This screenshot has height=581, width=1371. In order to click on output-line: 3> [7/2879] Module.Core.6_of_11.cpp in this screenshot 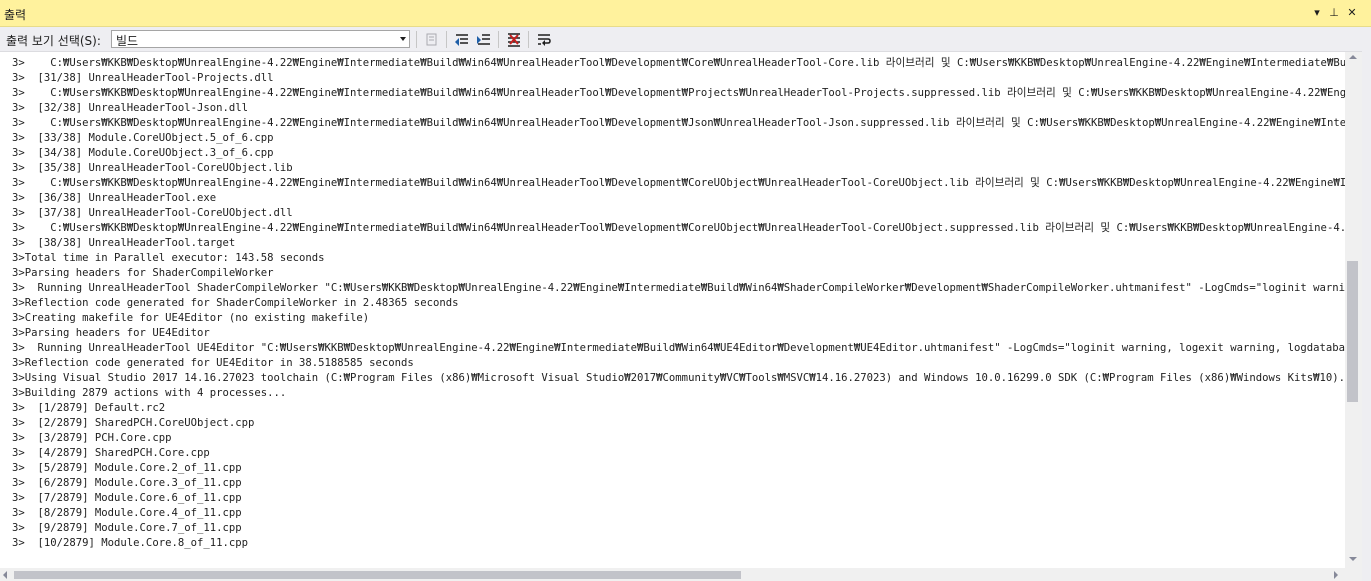, I will do `click(127, 498)`.